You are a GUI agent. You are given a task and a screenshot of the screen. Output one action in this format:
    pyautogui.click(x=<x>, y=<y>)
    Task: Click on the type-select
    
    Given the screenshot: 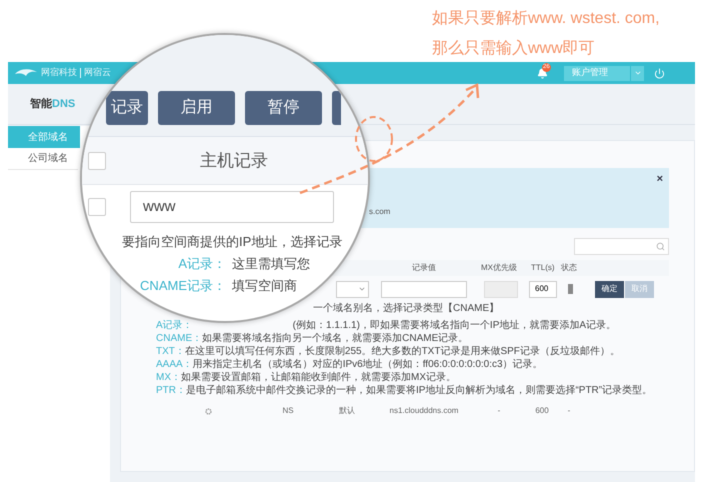 What is the action you would take?
    pyautogui.click(x=352, y=289)
    